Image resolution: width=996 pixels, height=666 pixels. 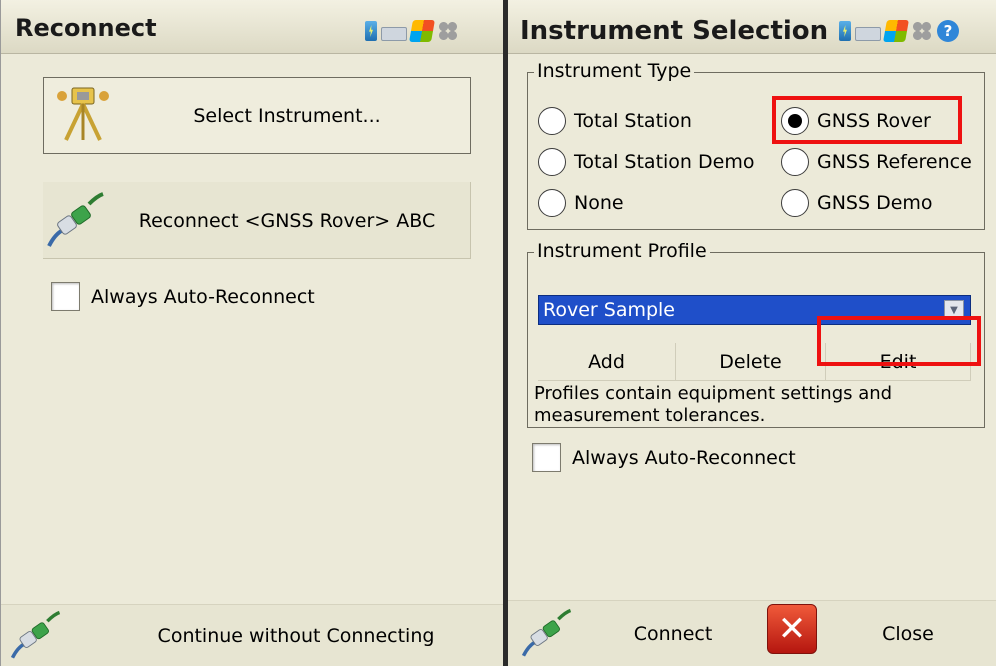 What do you see at coordinates (609, 310) in the screenshot?
I see `selected-profile: Rover Sample` at bounding box center [609, 310].